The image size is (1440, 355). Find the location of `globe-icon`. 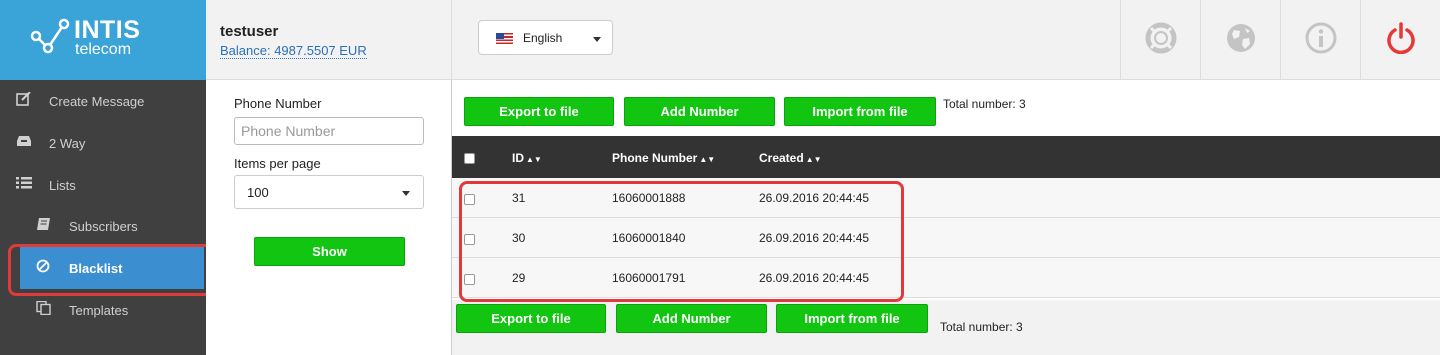

globe-icon is located at coordinates (1241, 38).